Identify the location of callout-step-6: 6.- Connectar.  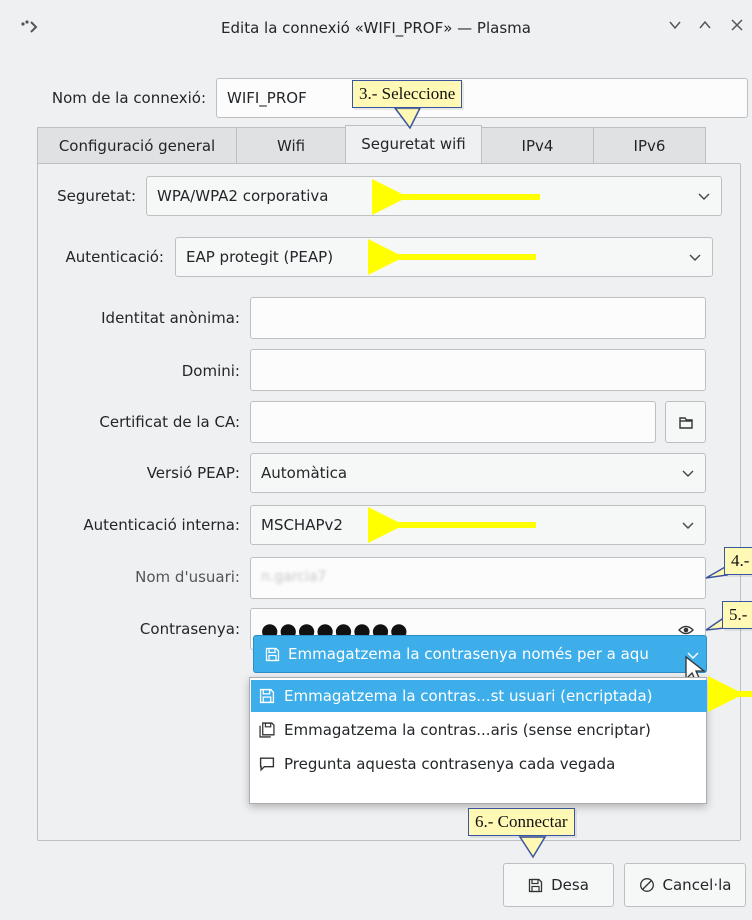
(521, 822).